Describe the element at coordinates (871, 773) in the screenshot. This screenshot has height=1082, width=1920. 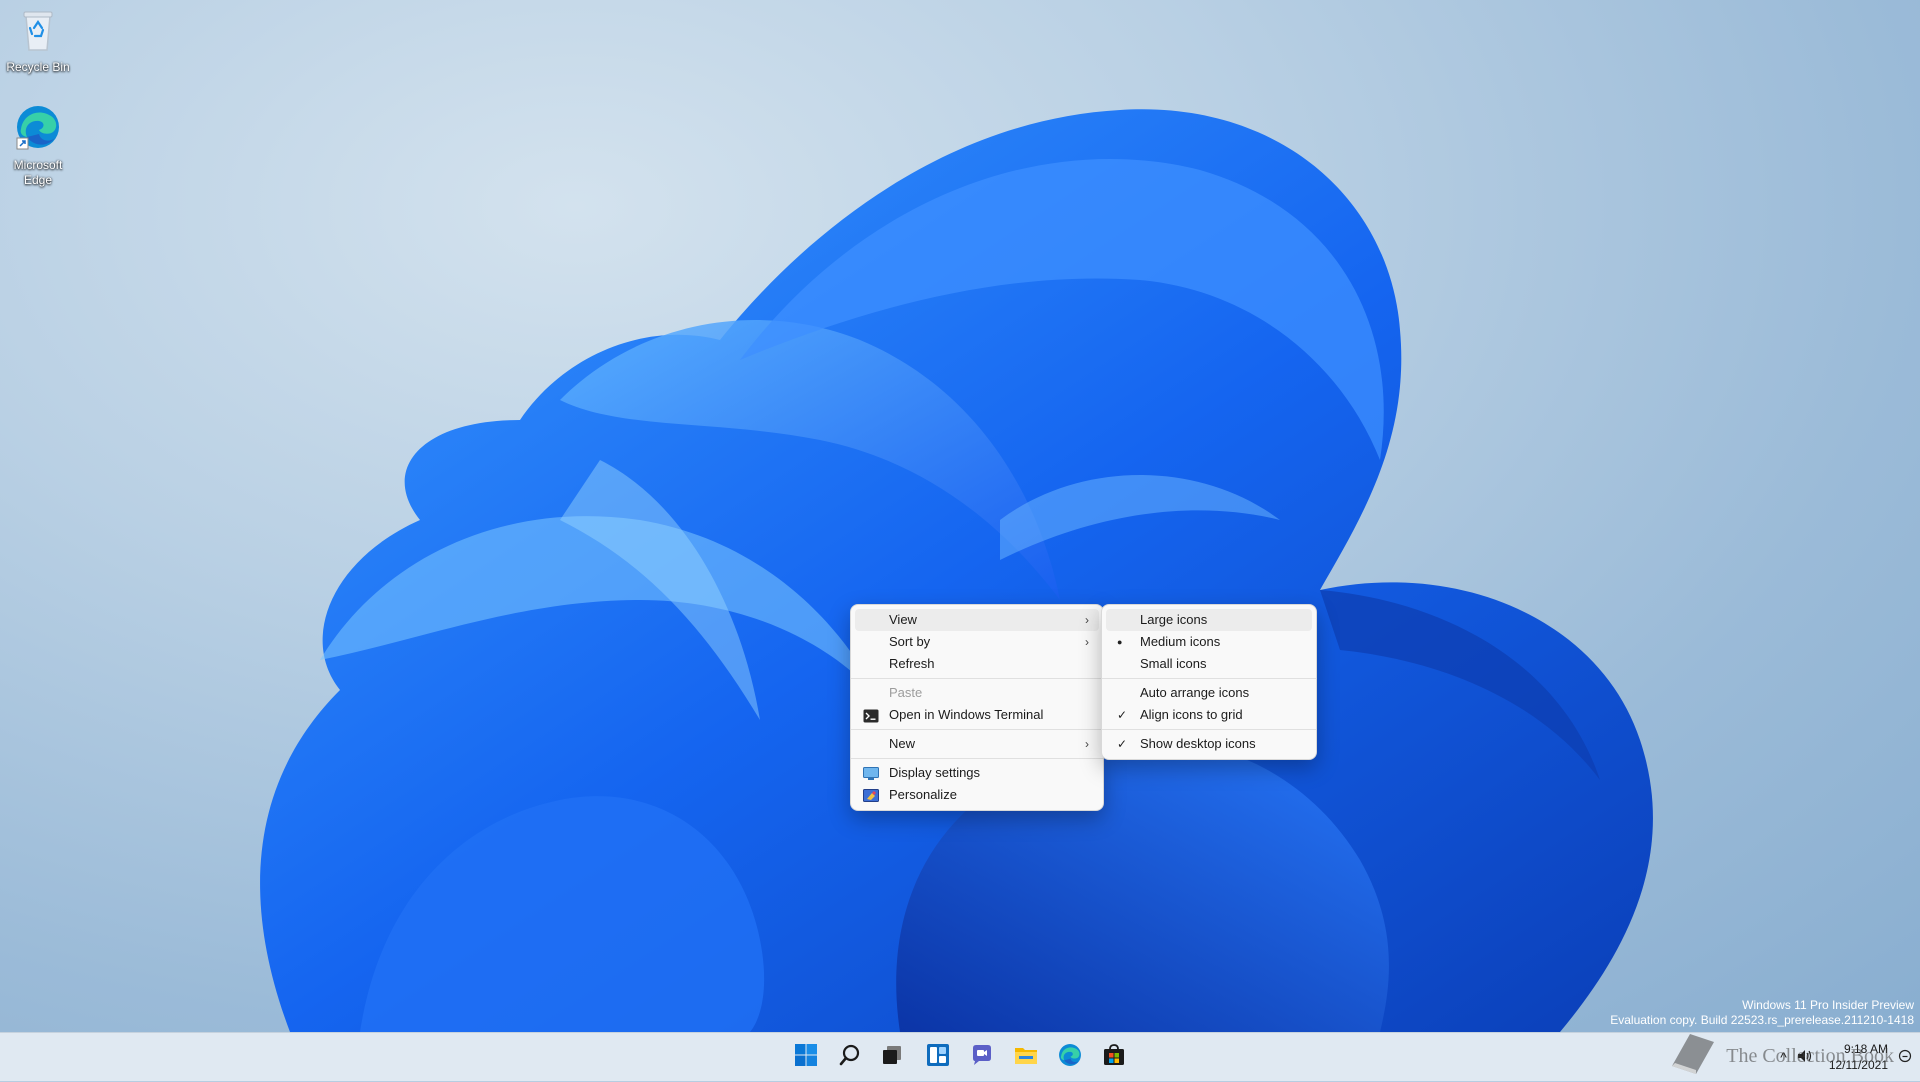
I see `display-icon` at that location.